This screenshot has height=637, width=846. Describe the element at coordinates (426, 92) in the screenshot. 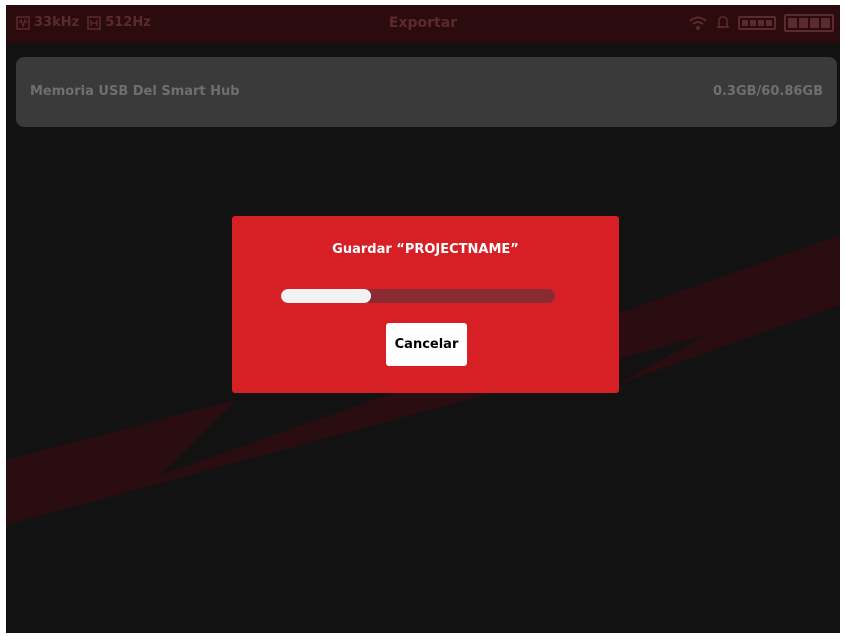

I see `storage-device-row: Memoria USB Del Smart Hub 0.3GB/60.86GB` at that location.